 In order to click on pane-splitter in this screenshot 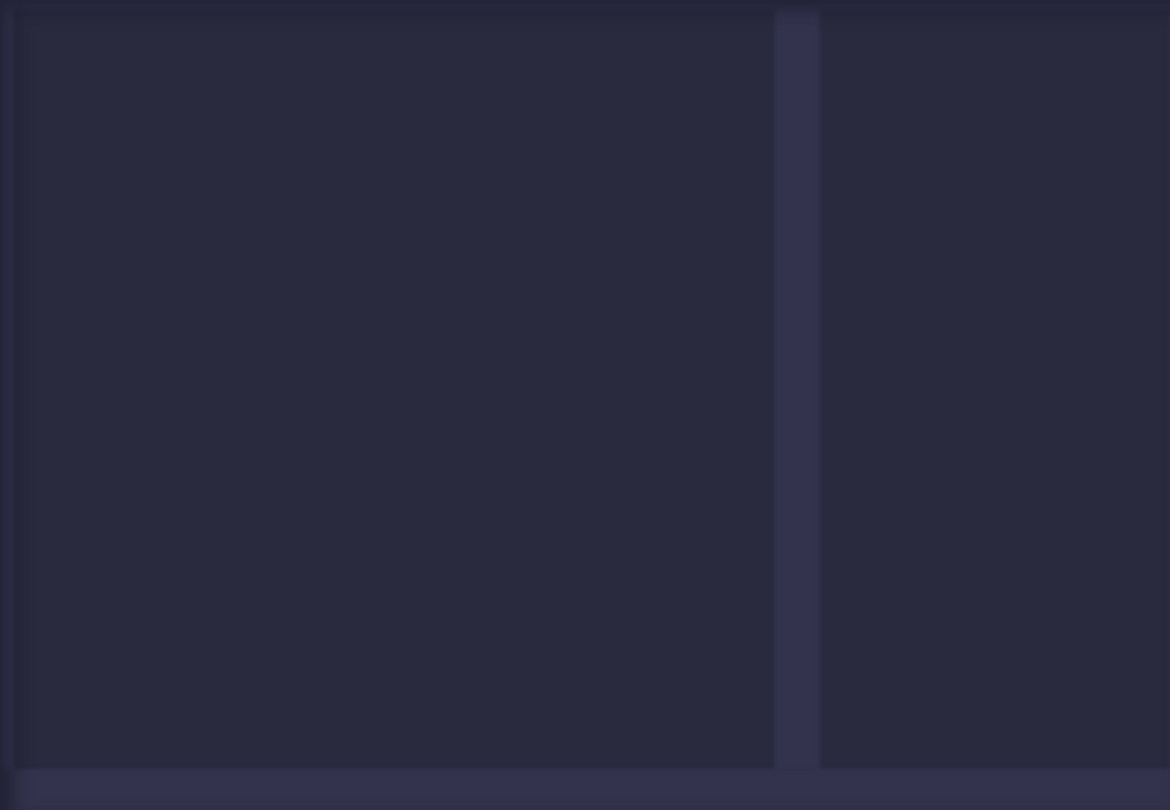, I will do `click(798, 390)`.